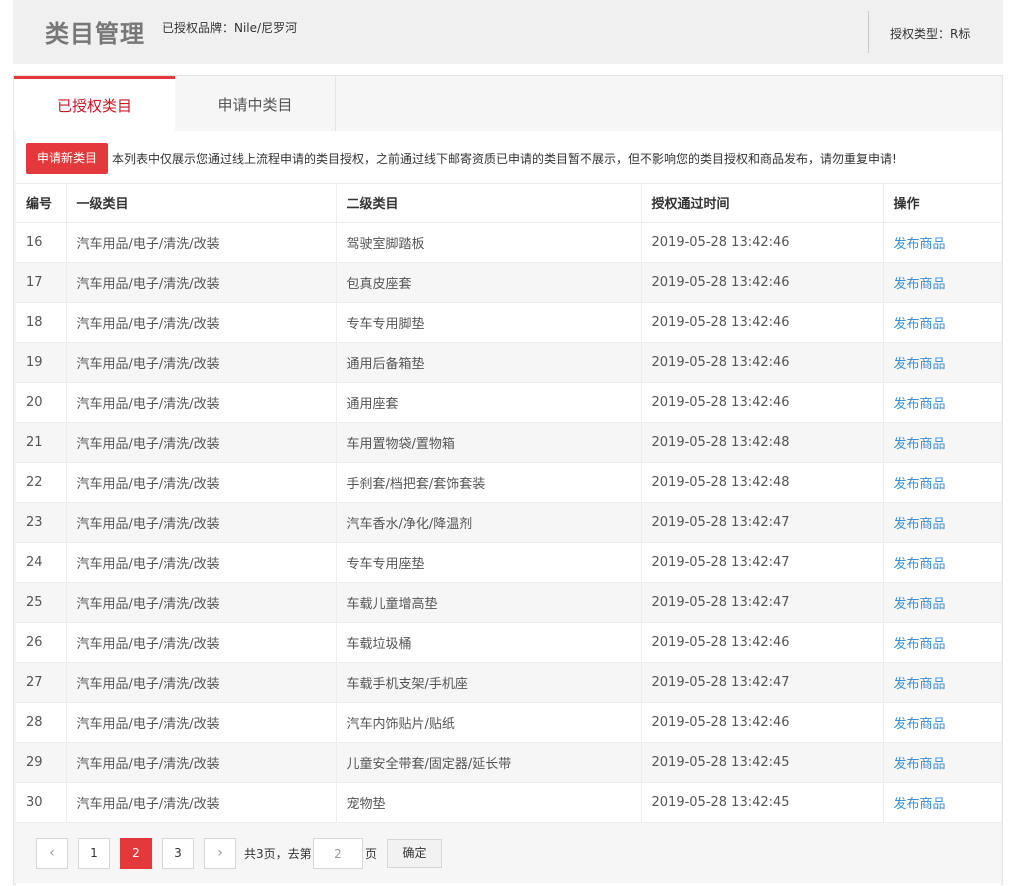 This screenshot has height=886, width=1023. What do you see at coordinates (41, 442) in the screenshot?
I see `cell-id: 21` at bounding box center [41, 442].